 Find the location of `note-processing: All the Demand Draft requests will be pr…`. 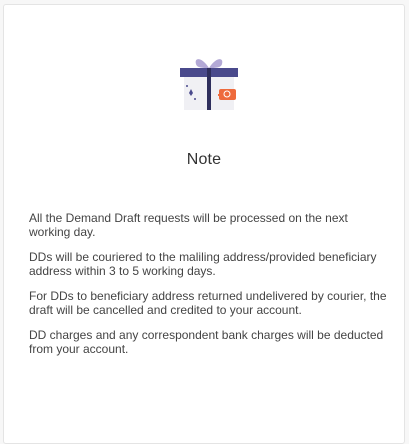

note-processing: All the Demand Draft requests will be pr… is located at coordinates (188, 225).